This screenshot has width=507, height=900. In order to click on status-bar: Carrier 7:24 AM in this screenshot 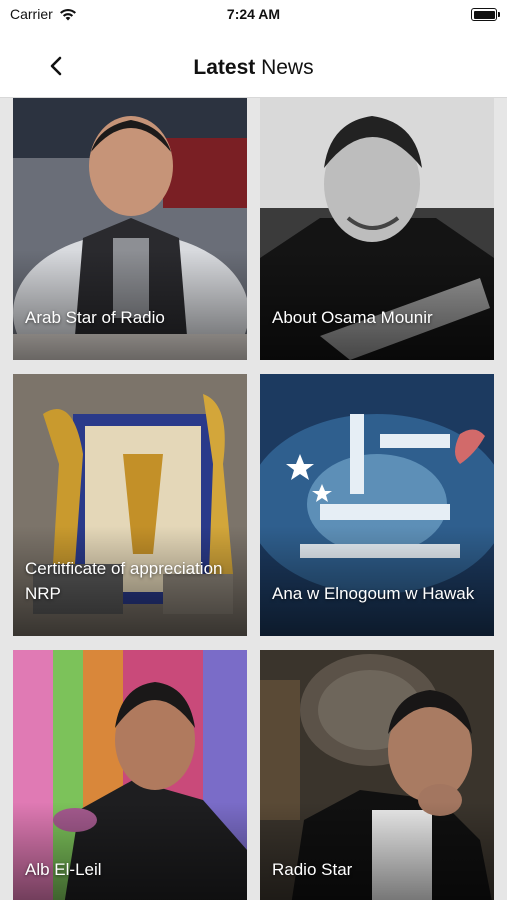, I will do `click(253, 15)`.